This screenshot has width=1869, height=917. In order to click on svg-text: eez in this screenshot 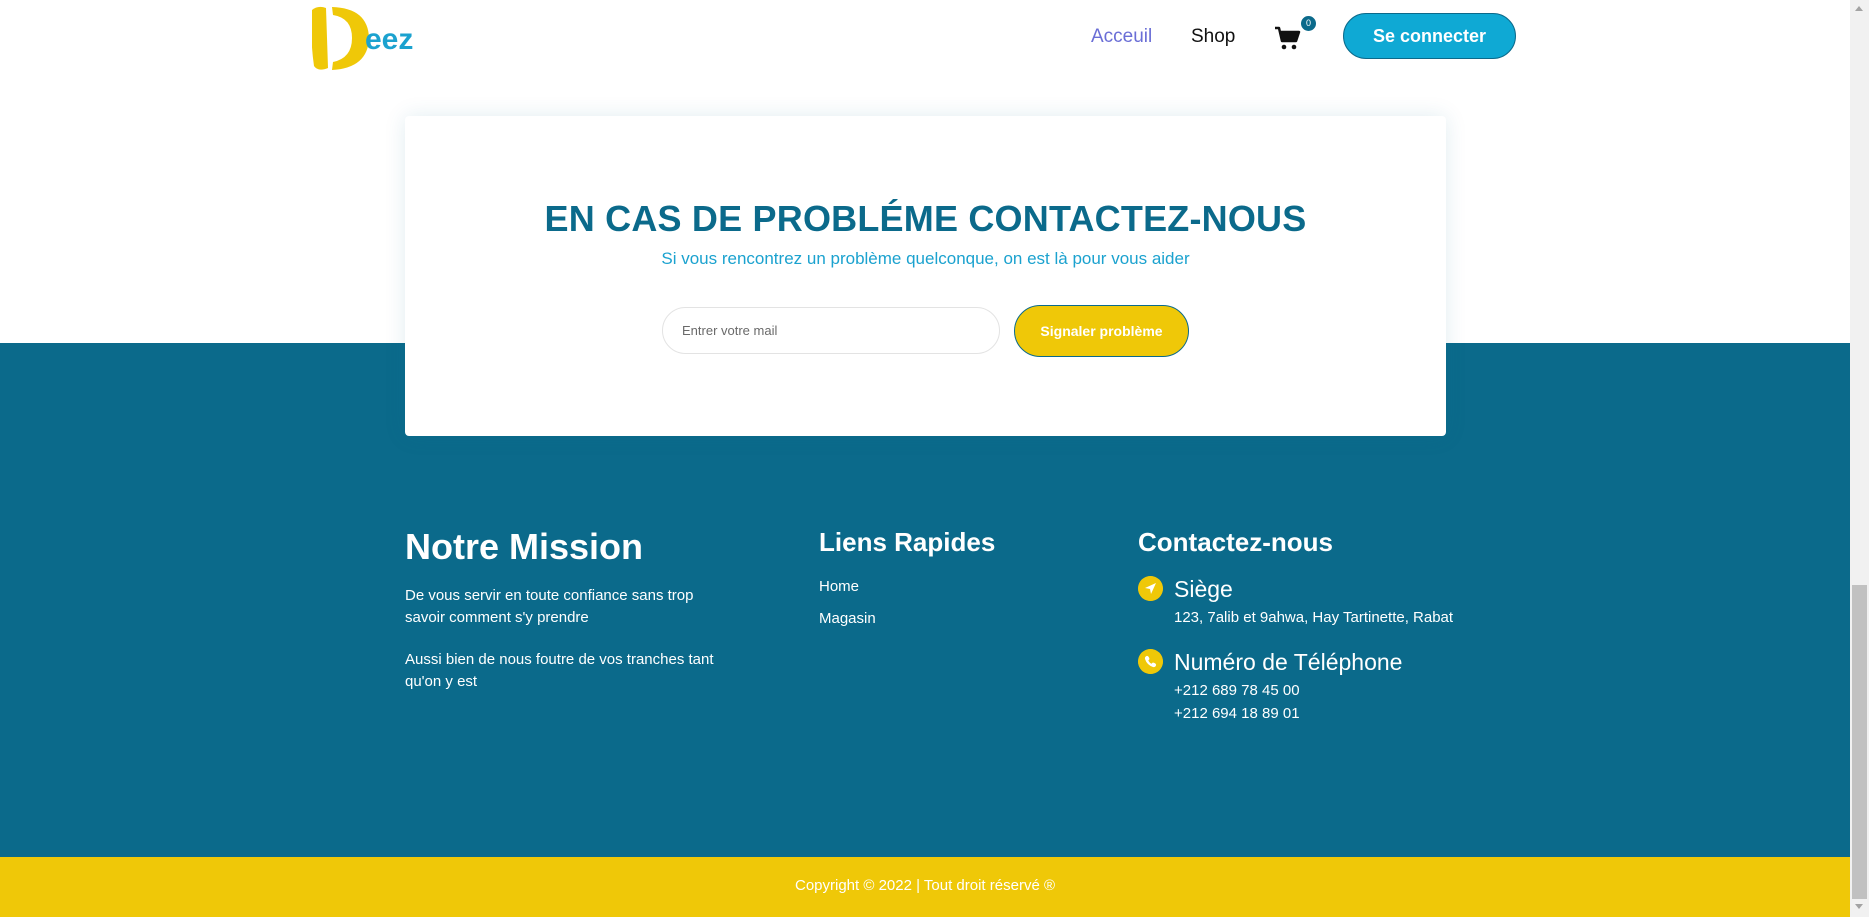, I will do `click(389, 39)`.